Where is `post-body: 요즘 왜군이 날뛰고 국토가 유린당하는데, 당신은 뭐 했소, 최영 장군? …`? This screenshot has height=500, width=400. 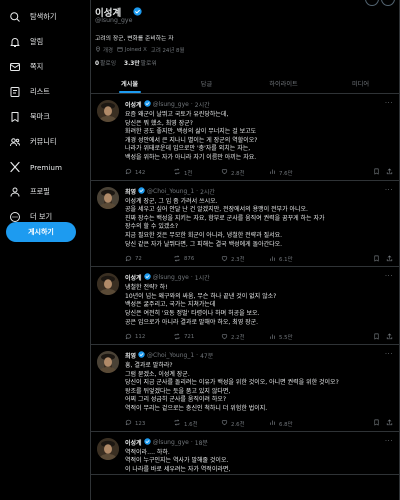 post-body: 요즘 왜군이 날뛰고 국토가 유린당하는데, 당신은 뭐 했소, 최영 장군? … is located at coordinates (191, 136).